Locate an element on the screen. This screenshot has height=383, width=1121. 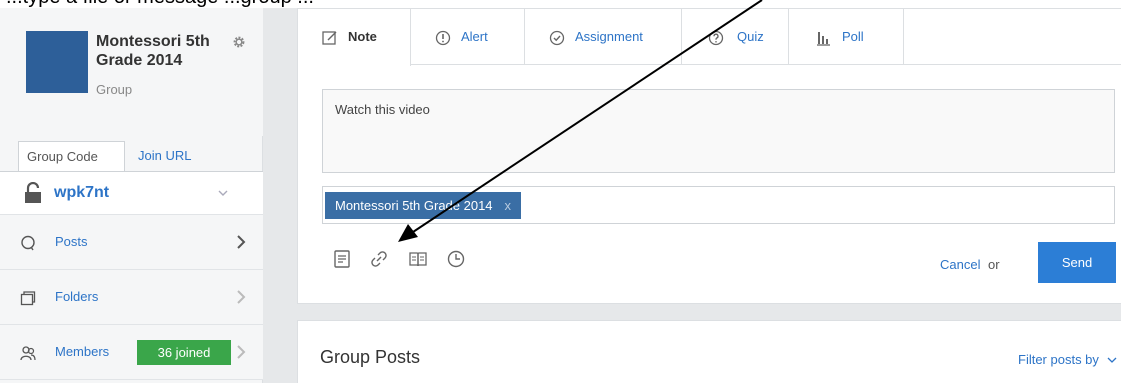
file-icon is located at coordinates (342, 259).